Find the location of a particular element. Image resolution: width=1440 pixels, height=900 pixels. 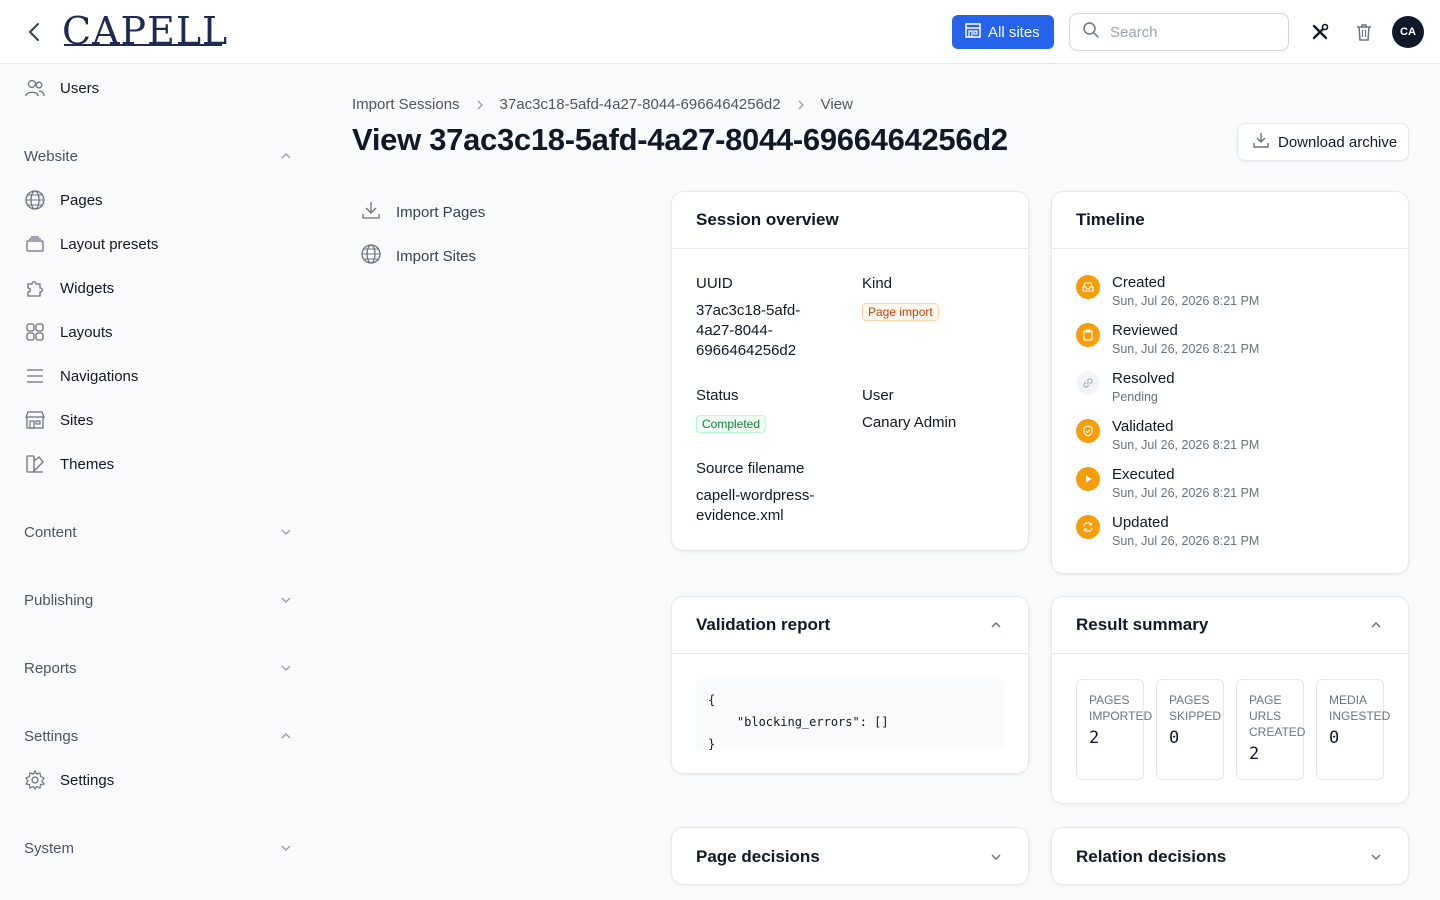

uuid-line: 4a27-8044- is located at coordinates (734, 330).